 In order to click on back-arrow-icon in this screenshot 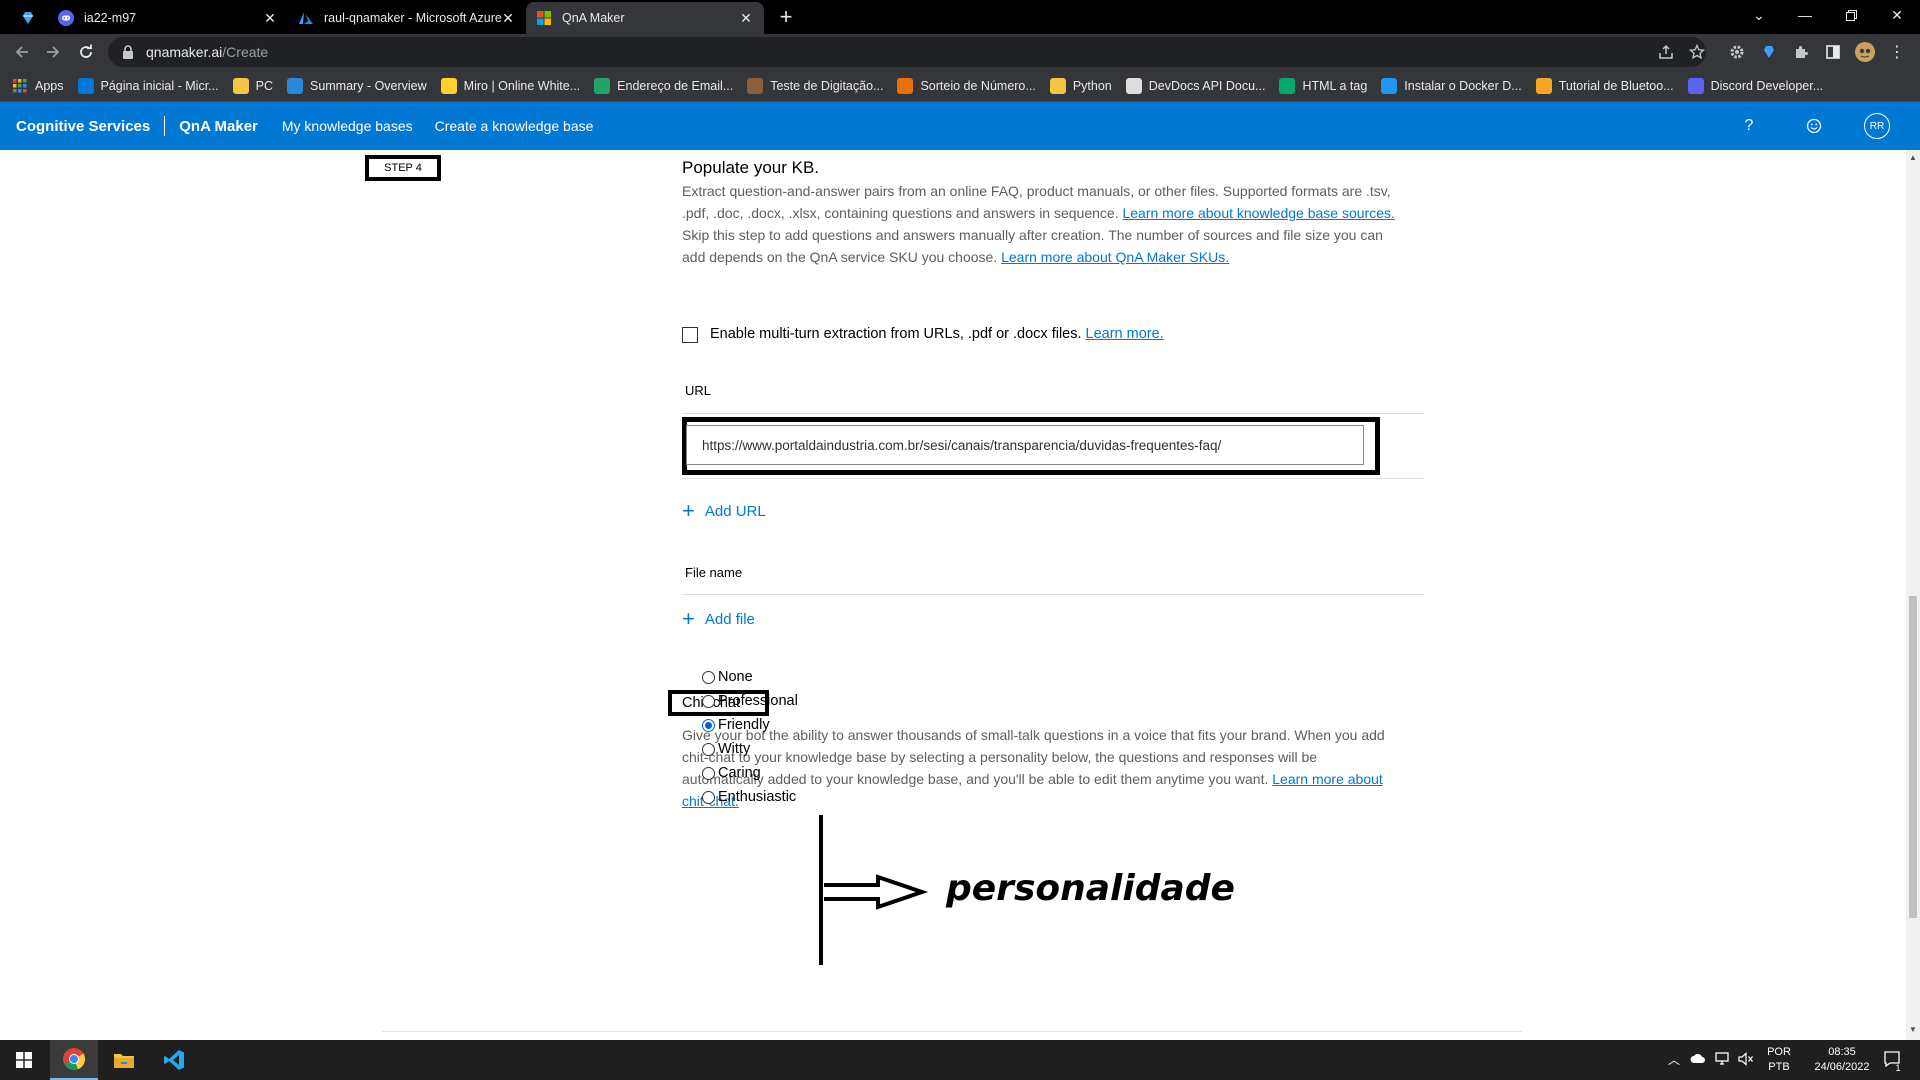, I will do `click(22, 52)`.